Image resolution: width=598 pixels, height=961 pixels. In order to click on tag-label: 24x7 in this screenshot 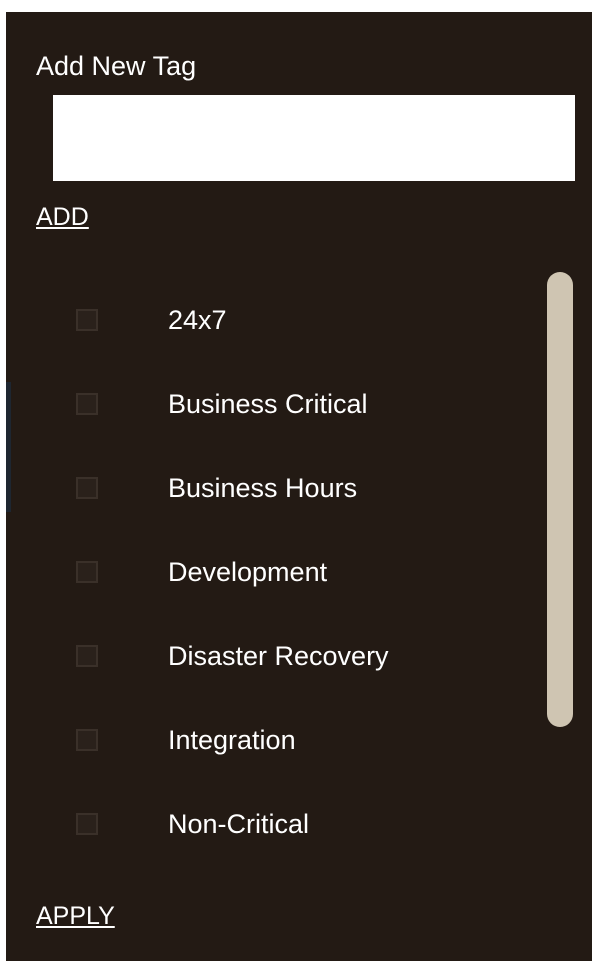, I will do `click(197, 319)`.